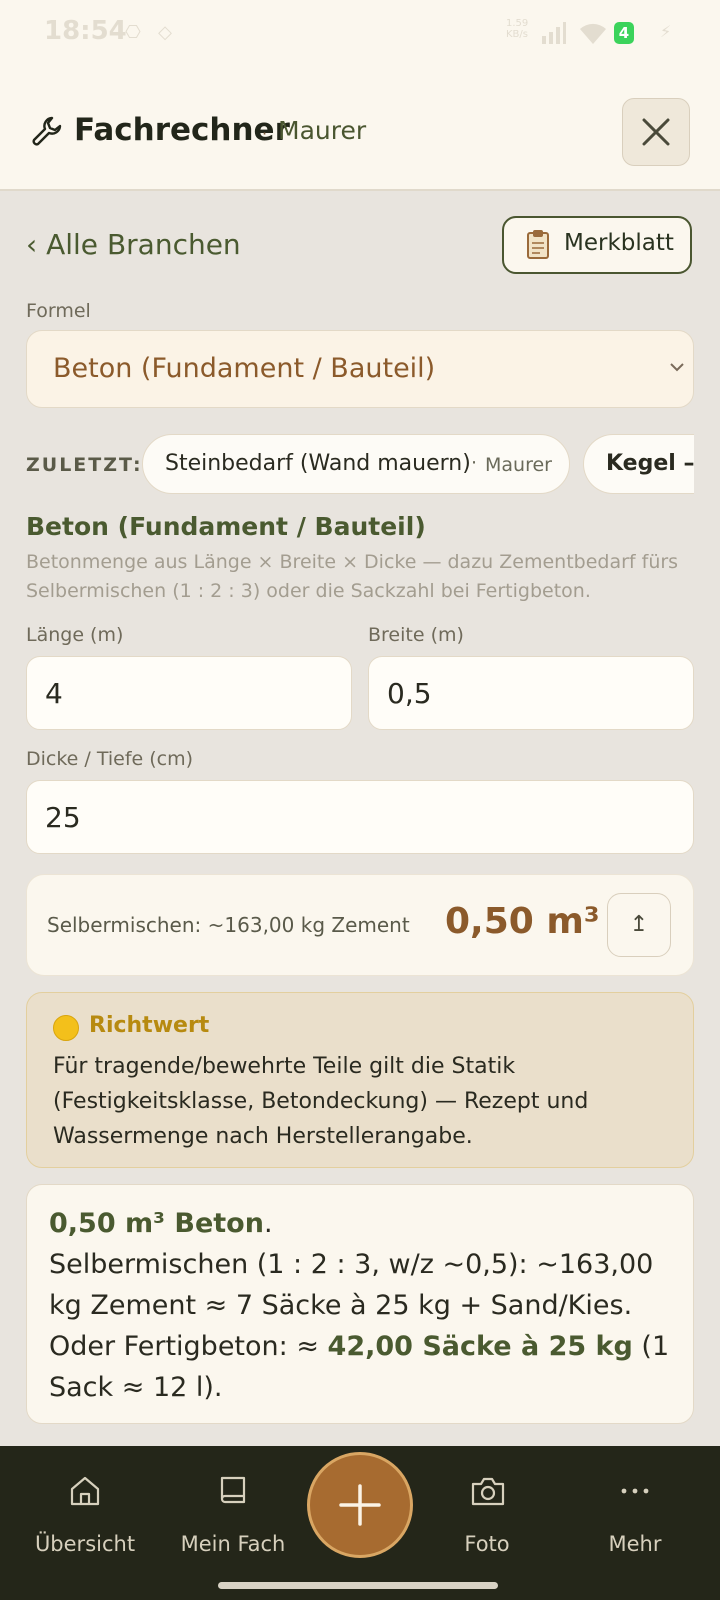 The width and height of the screenshot is (720, 1600). I want to click on formula-selected-value: Beton (Fundament / Bauteil), so click(244, 368).